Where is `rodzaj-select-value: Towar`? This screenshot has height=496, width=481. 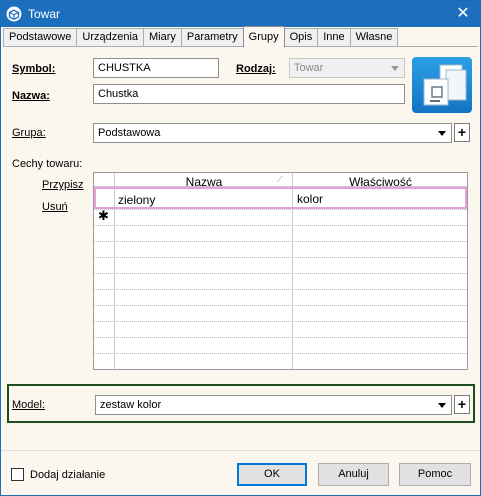
rodzaj-select-value: Towar is located at coordinates (309, 68).